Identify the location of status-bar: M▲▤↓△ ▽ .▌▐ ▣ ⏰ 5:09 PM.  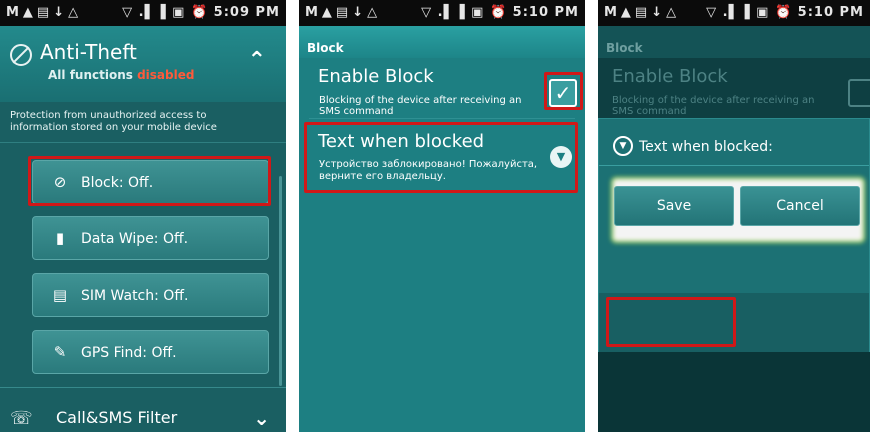
(143, 13).